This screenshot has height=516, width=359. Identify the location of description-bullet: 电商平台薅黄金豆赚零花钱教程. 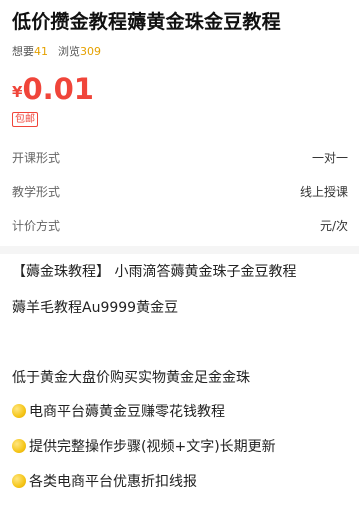
(184, 412).